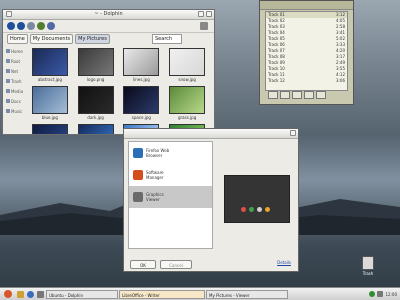 The image size is (400, 300). I want to click on application-text: Graphics Viewer, so click(155, 197).